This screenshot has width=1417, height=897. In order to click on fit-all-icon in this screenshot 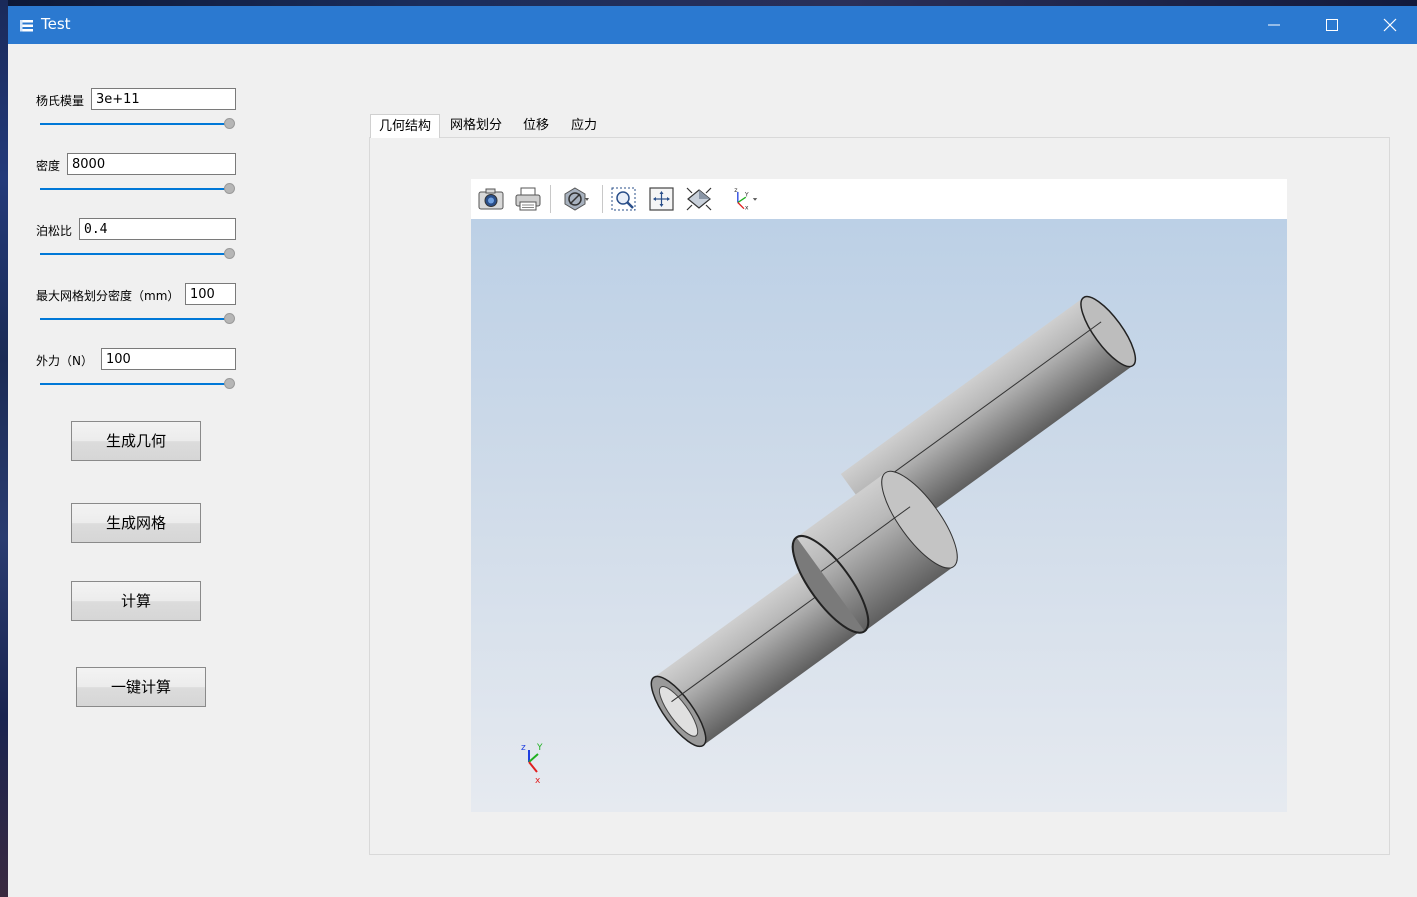, I will do `click(662, 199)`.